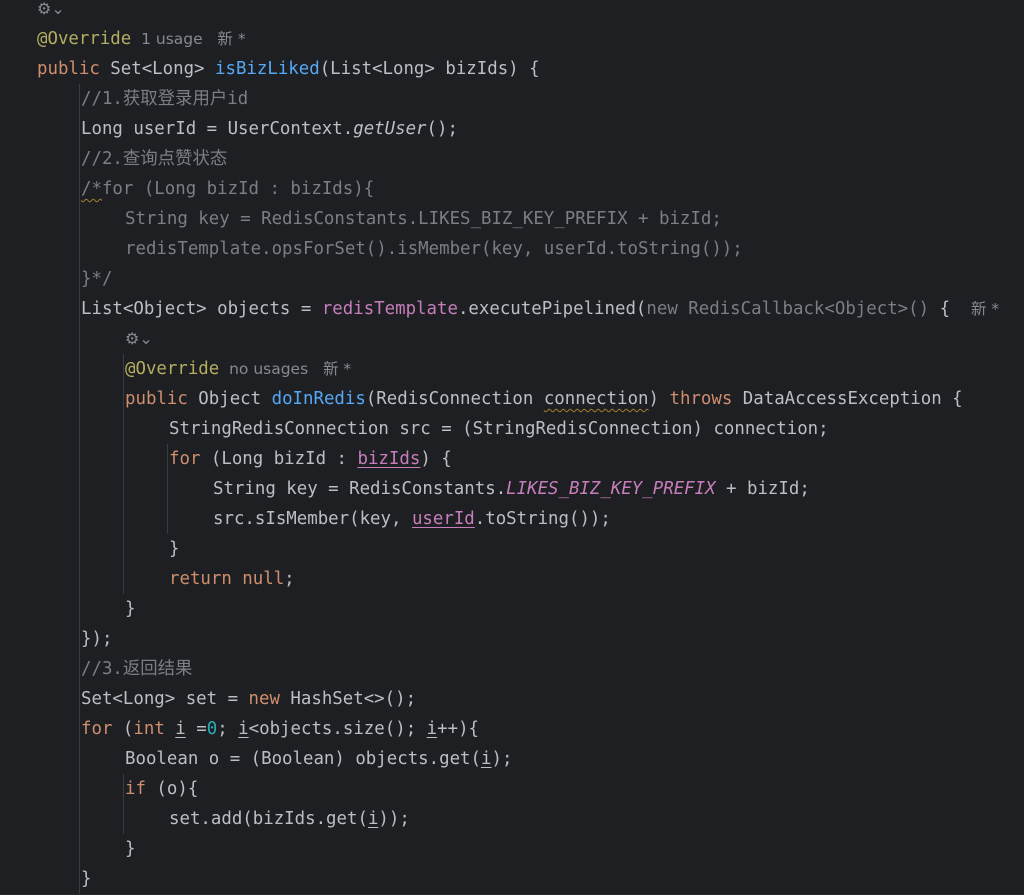  Describe the element at coordinates (56, 279) in the screenshot. I see `code-line: }*/` at that location.